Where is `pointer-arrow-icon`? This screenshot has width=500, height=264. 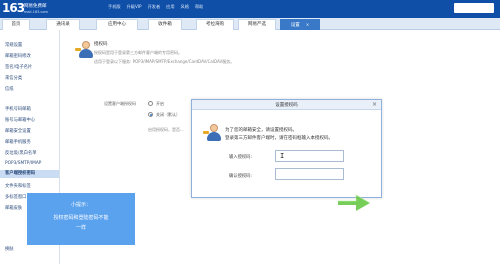
pointer-arrow-icon is located at coordinates (354, 202).